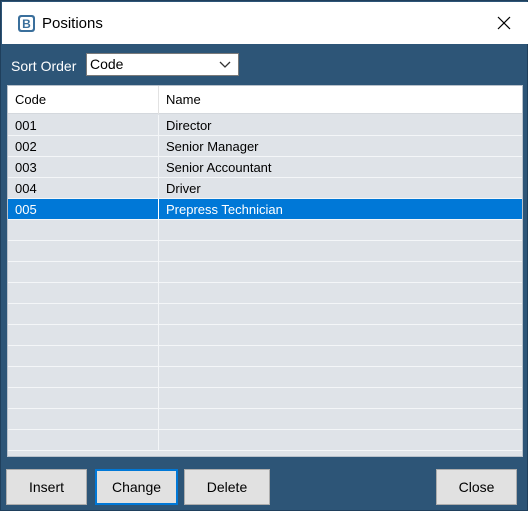 The width and height of the screenshot is (528, 511). What do you see at coordinates (158, 100) in the screenshot?
I see `column-divider` at bounding box center [158, 100].